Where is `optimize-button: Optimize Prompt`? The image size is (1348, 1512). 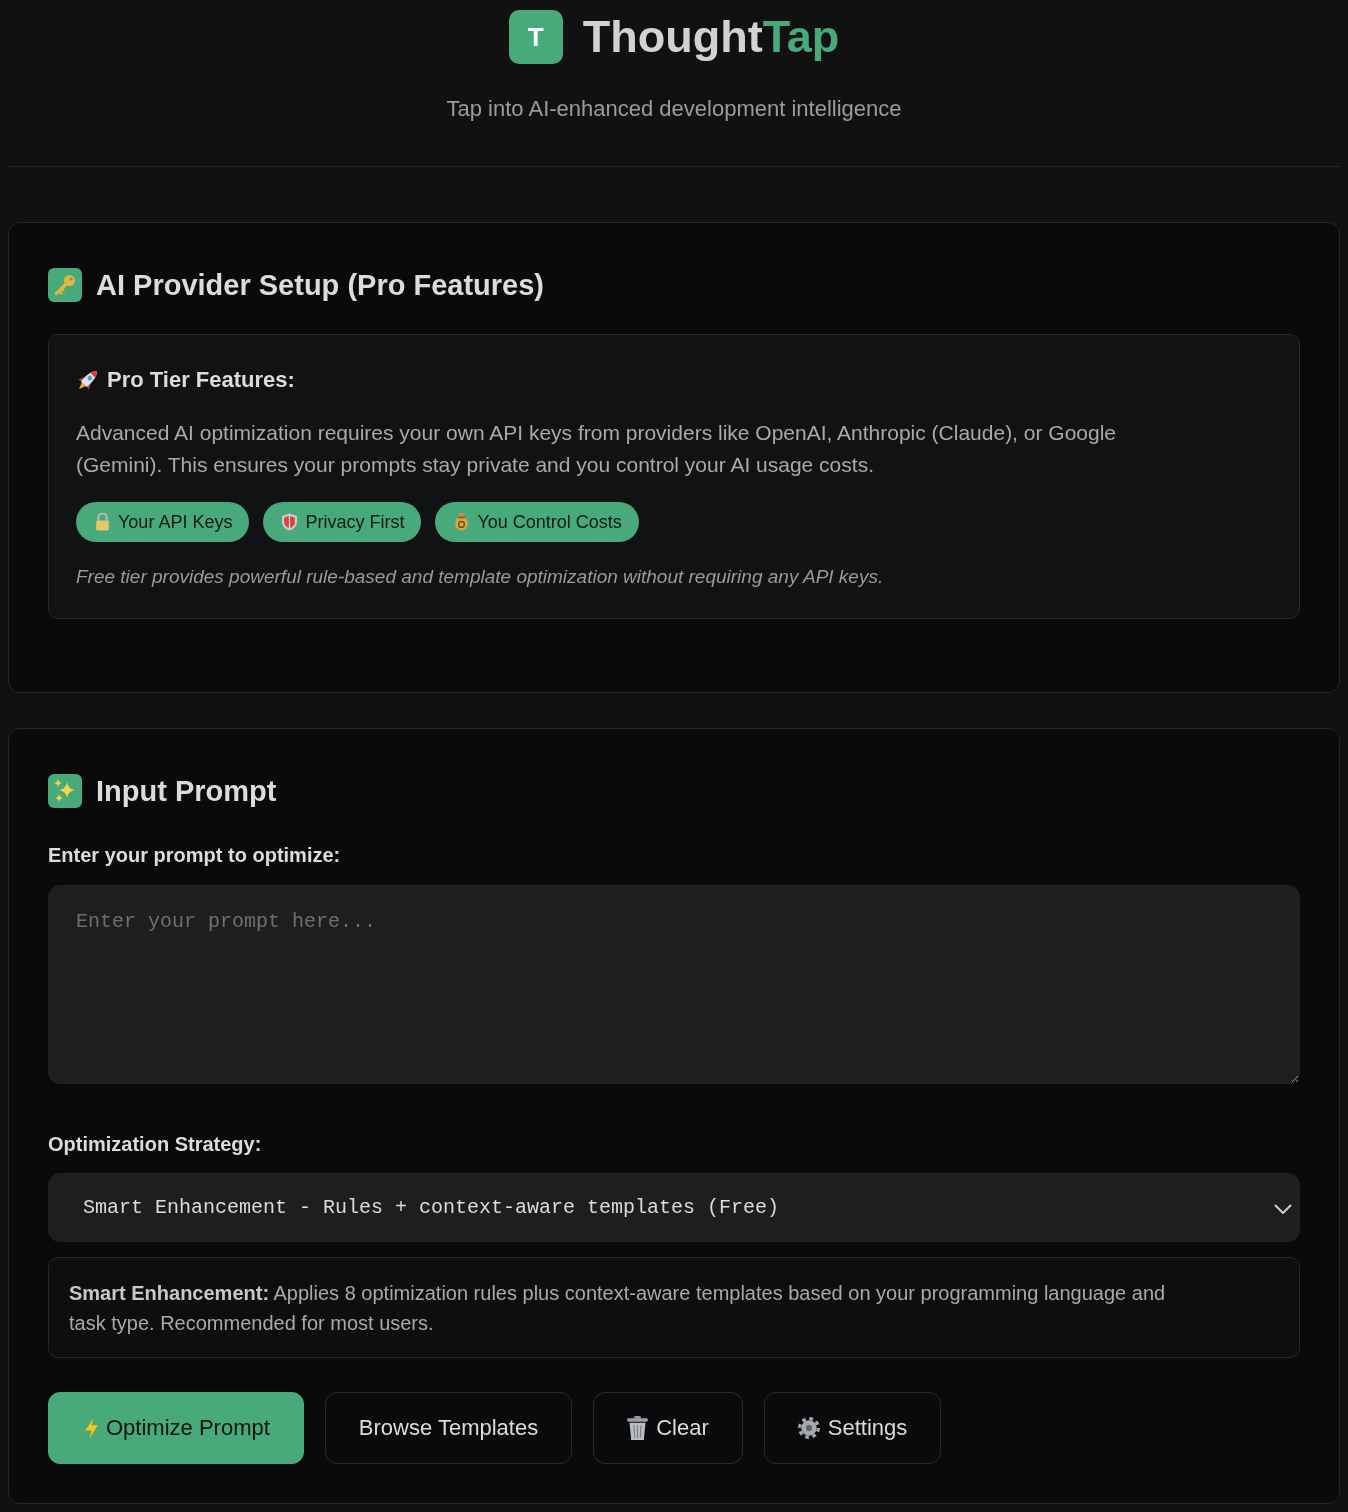 optimize-button: Optimize Prompt is located at coordinates (176, 1428).